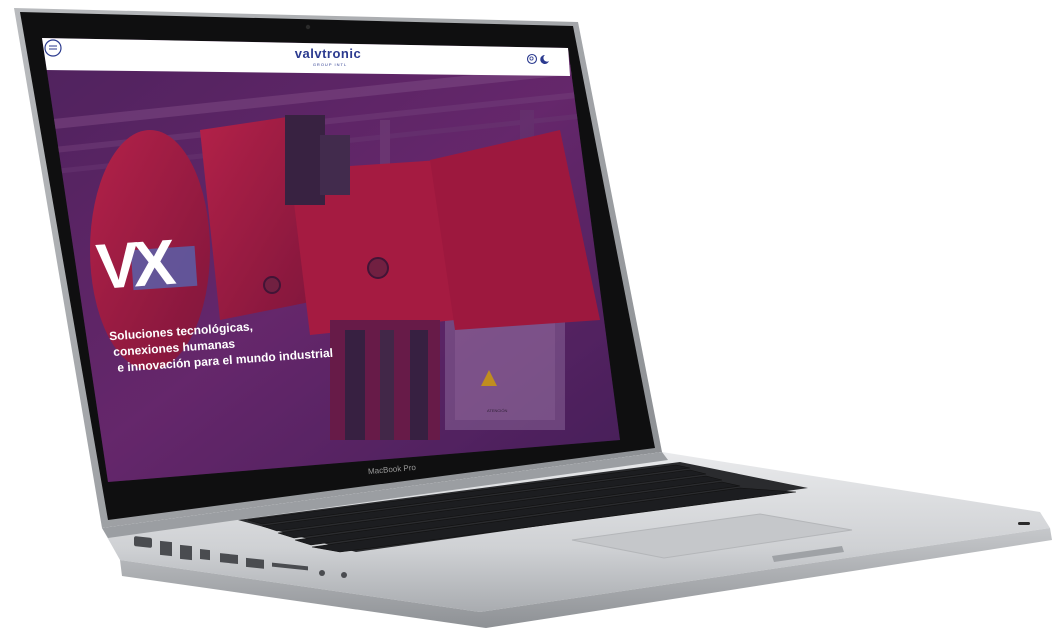 This screenshot has width=1060, height=643. I want to click on sleep-indicator, so click(1024, 523).